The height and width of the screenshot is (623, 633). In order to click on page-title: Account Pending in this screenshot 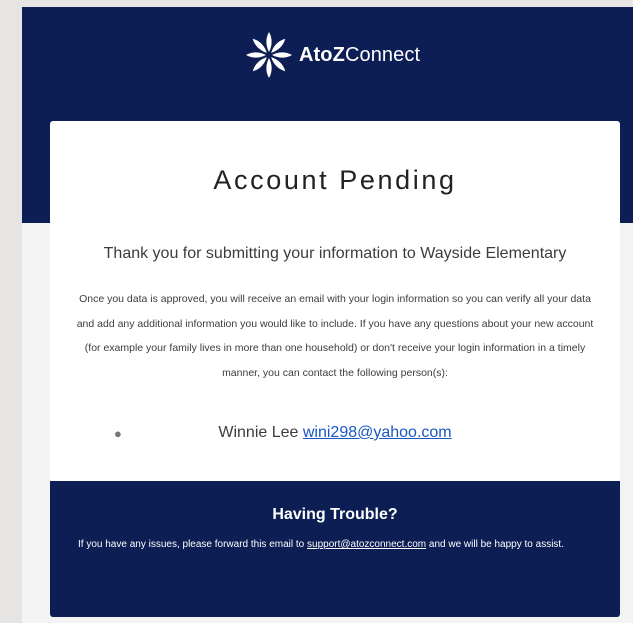, I will do `click(335, 180)`.